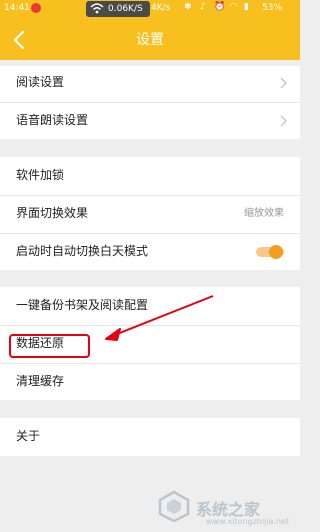 This screenshot has width=320, height=532. I want to click on watermark-logo, so click(174, 506).